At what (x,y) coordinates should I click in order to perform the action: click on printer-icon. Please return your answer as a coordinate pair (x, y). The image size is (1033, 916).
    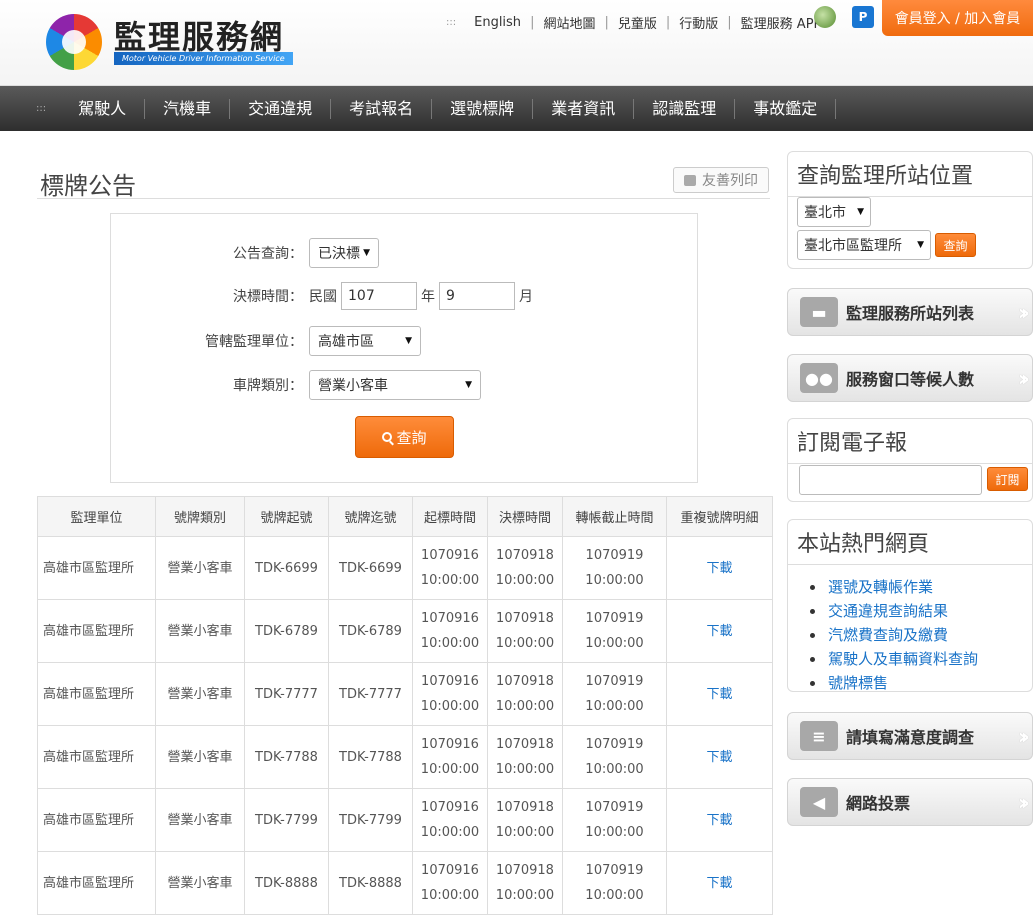
    Looking at the image, I should click on (690, 180).